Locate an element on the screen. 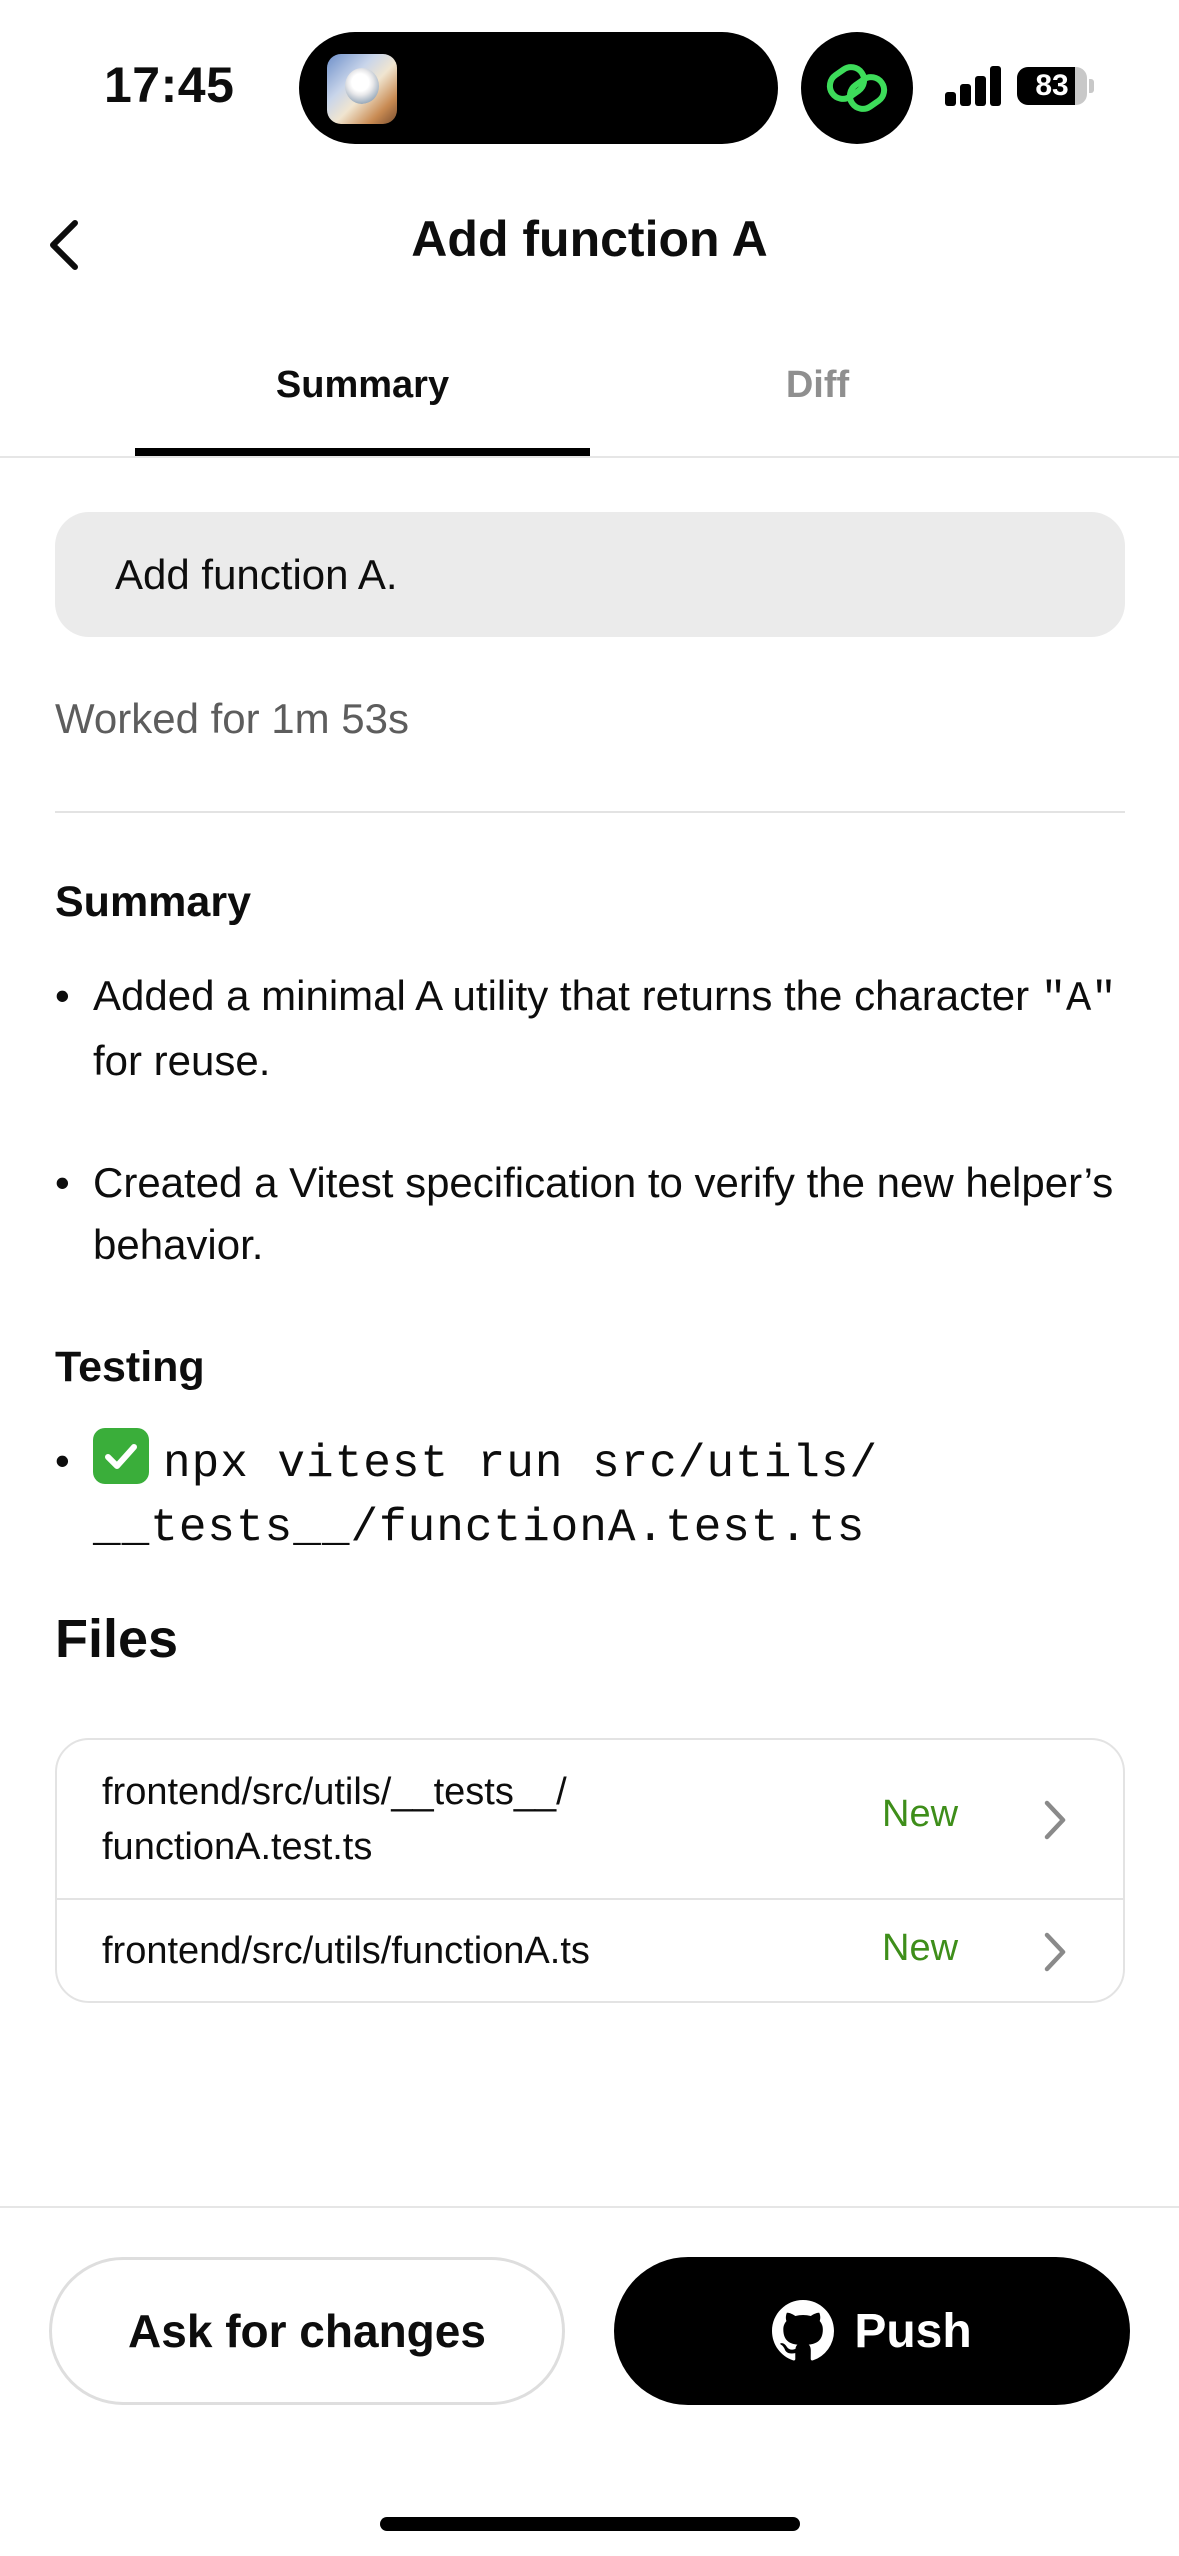 The image size is (1179, 2556). link-icon is located at coordinates (857, 88).